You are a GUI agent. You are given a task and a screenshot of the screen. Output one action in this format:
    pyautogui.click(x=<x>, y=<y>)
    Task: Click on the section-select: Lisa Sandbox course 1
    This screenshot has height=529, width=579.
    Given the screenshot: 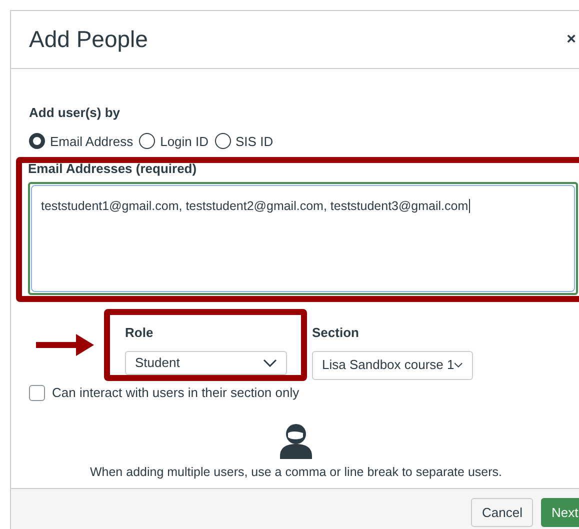 What is the action you would take?
    pyautogui.click(x=392, y=365)
    